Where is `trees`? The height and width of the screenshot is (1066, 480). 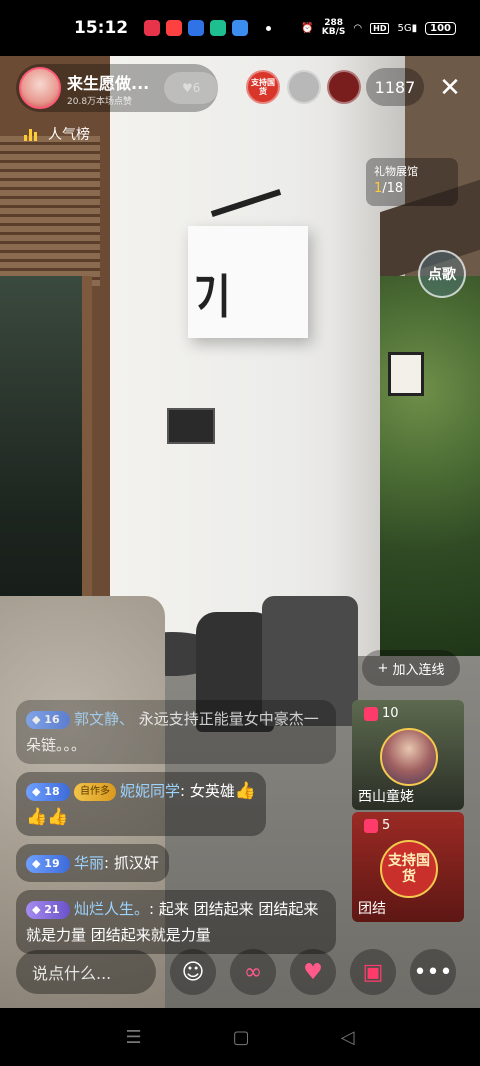
trees is located at coordinates (430, 466).